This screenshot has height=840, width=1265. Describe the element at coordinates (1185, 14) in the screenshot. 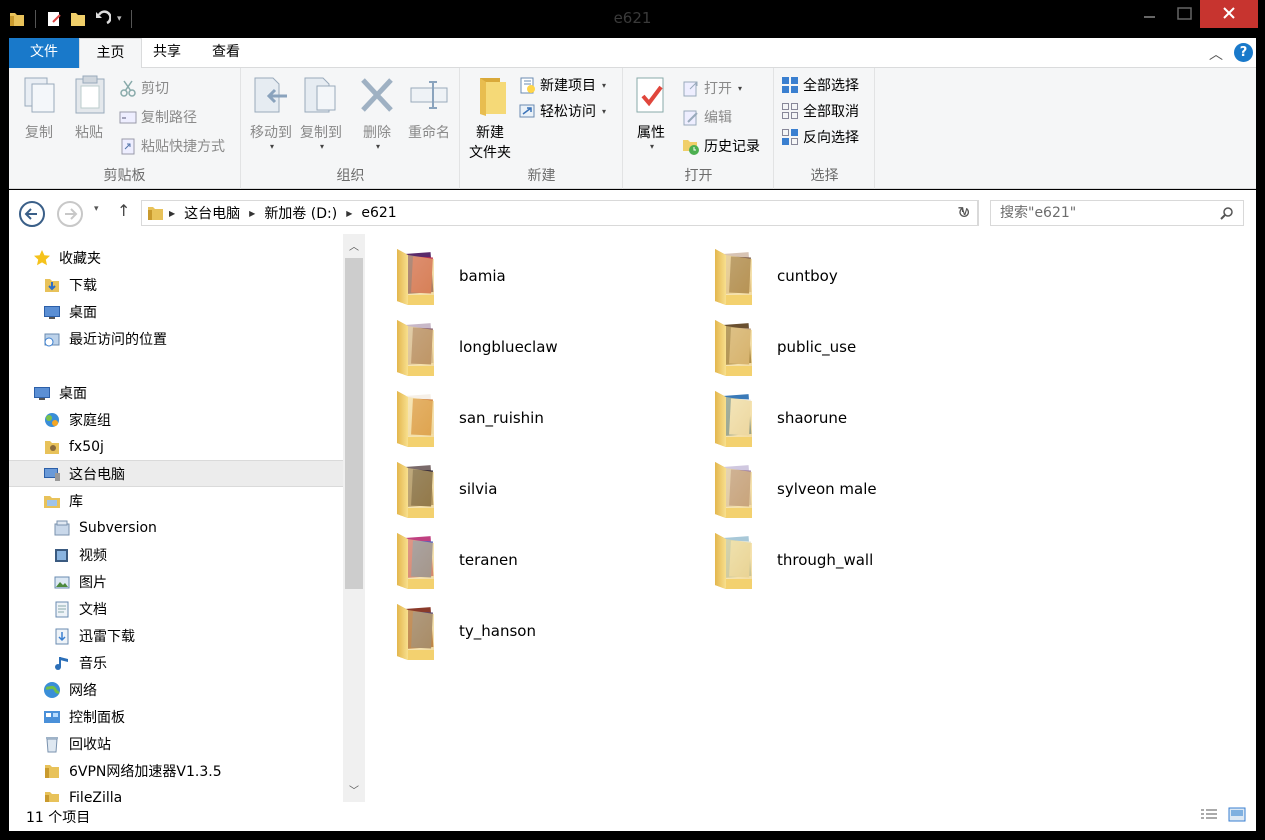

I see `maximize-button` at that location.